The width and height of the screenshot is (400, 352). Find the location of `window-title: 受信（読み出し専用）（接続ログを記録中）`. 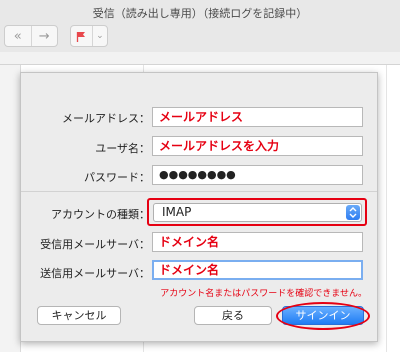

window-title: 受信（読み出し専用）（接続ログを記録中） is located at coordinates (200, 13).